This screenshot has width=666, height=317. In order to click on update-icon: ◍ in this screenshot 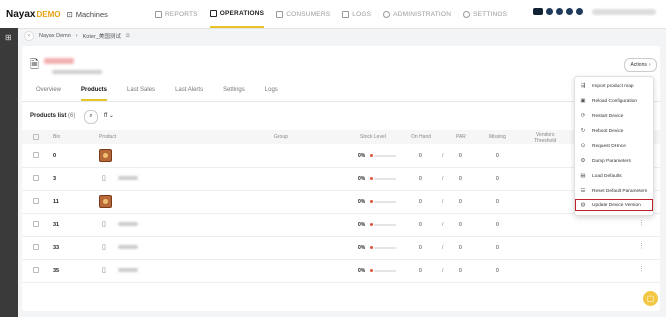, I will do `click(583, 205)`.